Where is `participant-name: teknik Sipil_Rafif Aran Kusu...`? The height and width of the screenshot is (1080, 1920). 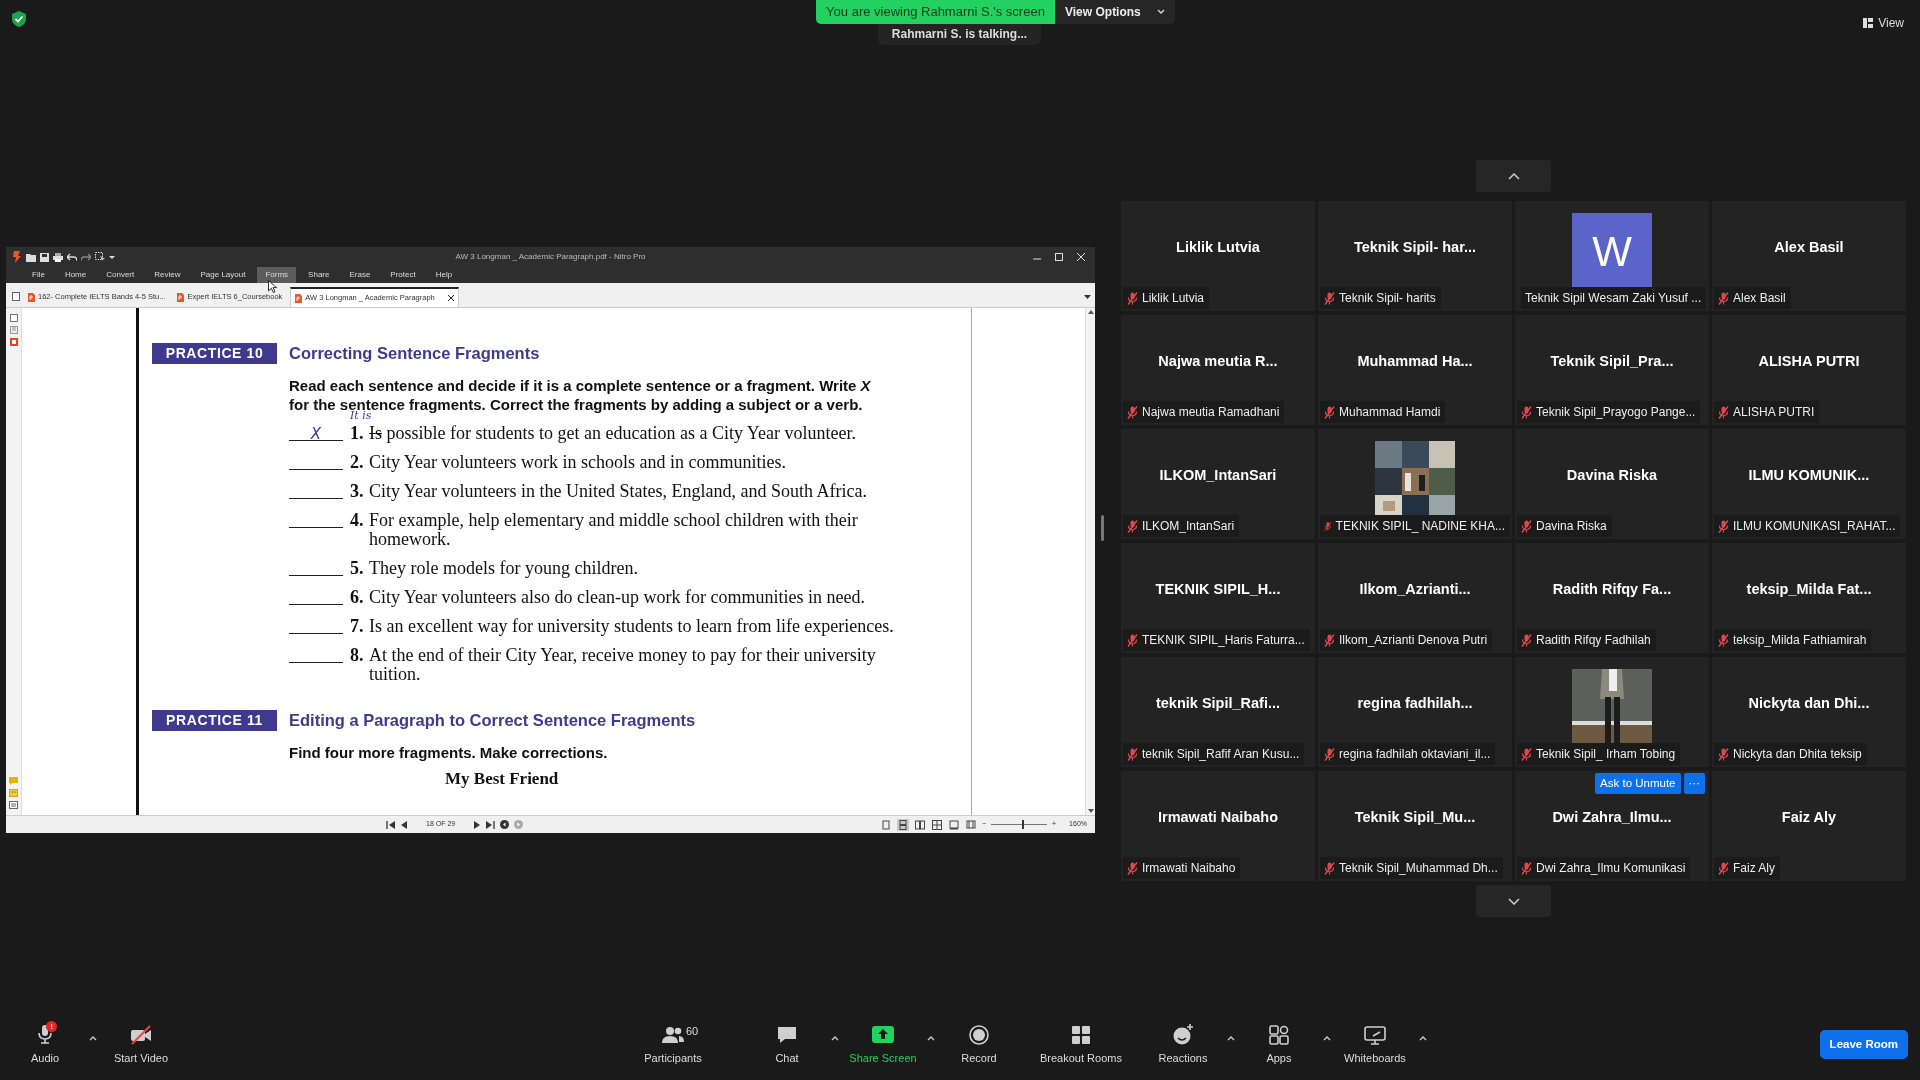
participant-name: teknik Sipil_Rafif Aran Kusu... is located at coordinates (1221, 754).